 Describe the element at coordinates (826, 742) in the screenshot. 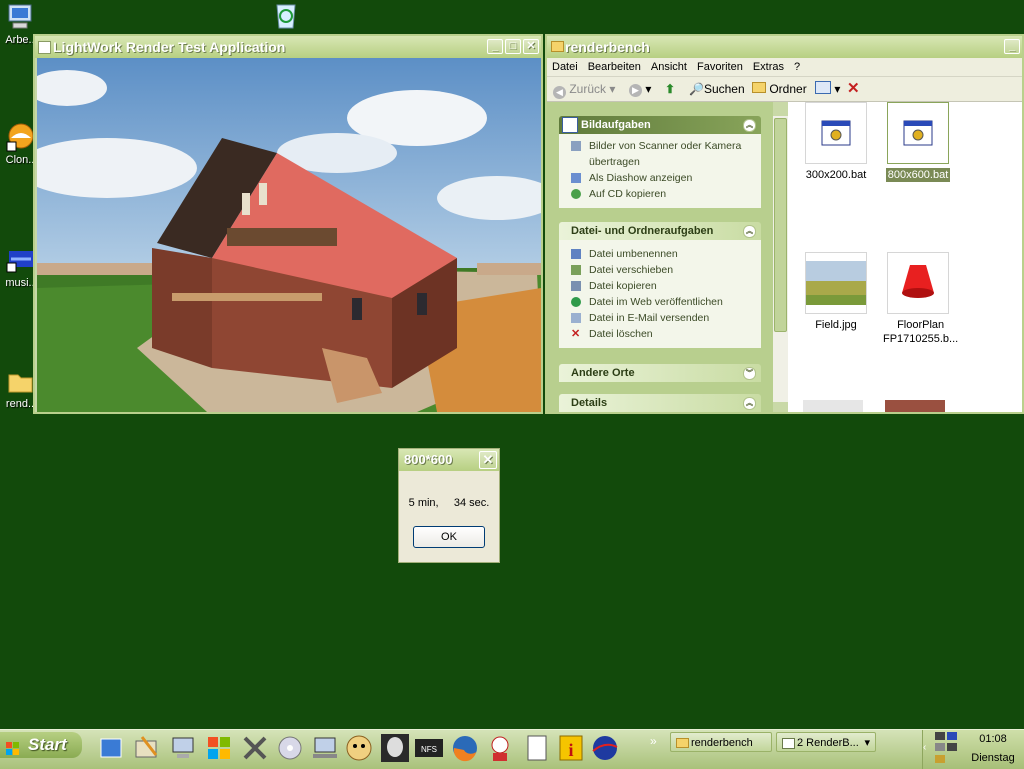

I see `task-renderbench-group: 2 RenderB... ▾` at that location.